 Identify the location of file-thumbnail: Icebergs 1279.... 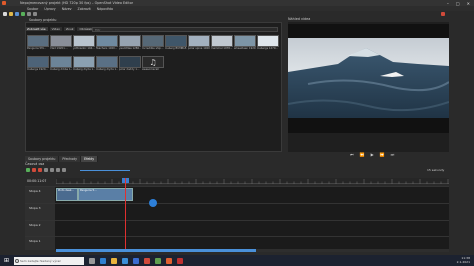
(268, 43).